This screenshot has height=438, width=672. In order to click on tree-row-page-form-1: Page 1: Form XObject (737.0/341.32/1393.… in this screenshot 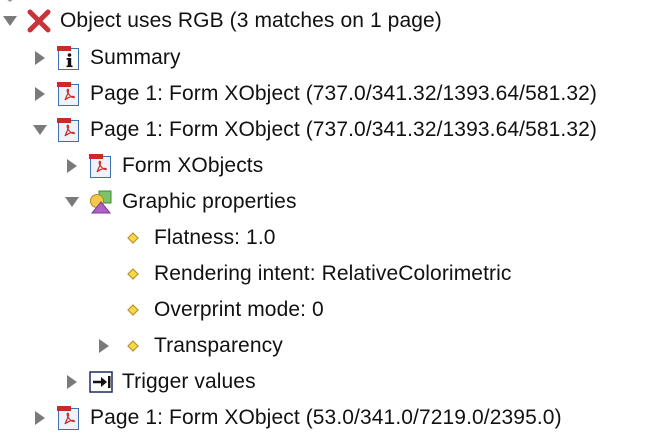, I will do `click(313, 94)`.